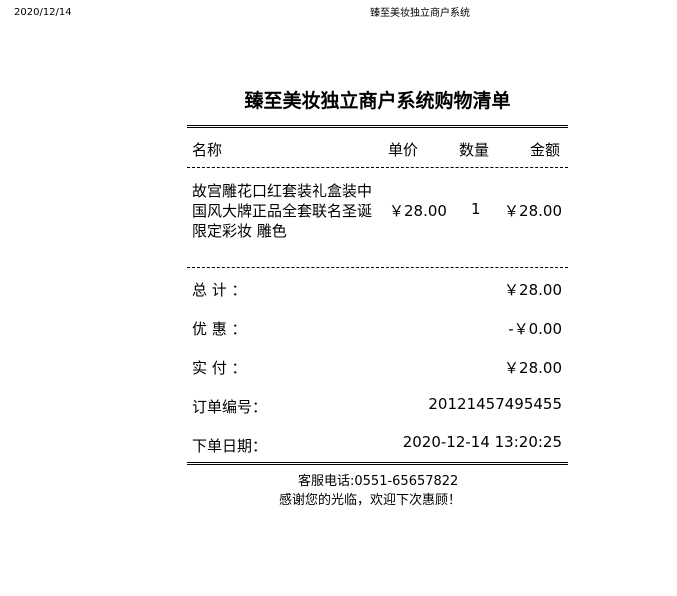 The width and height of the screenshot is (677, 596). What do you see at coordinates (377, 167) in the screenshot?
I see `header-dashed-rule` at bounding box center [377, 167].